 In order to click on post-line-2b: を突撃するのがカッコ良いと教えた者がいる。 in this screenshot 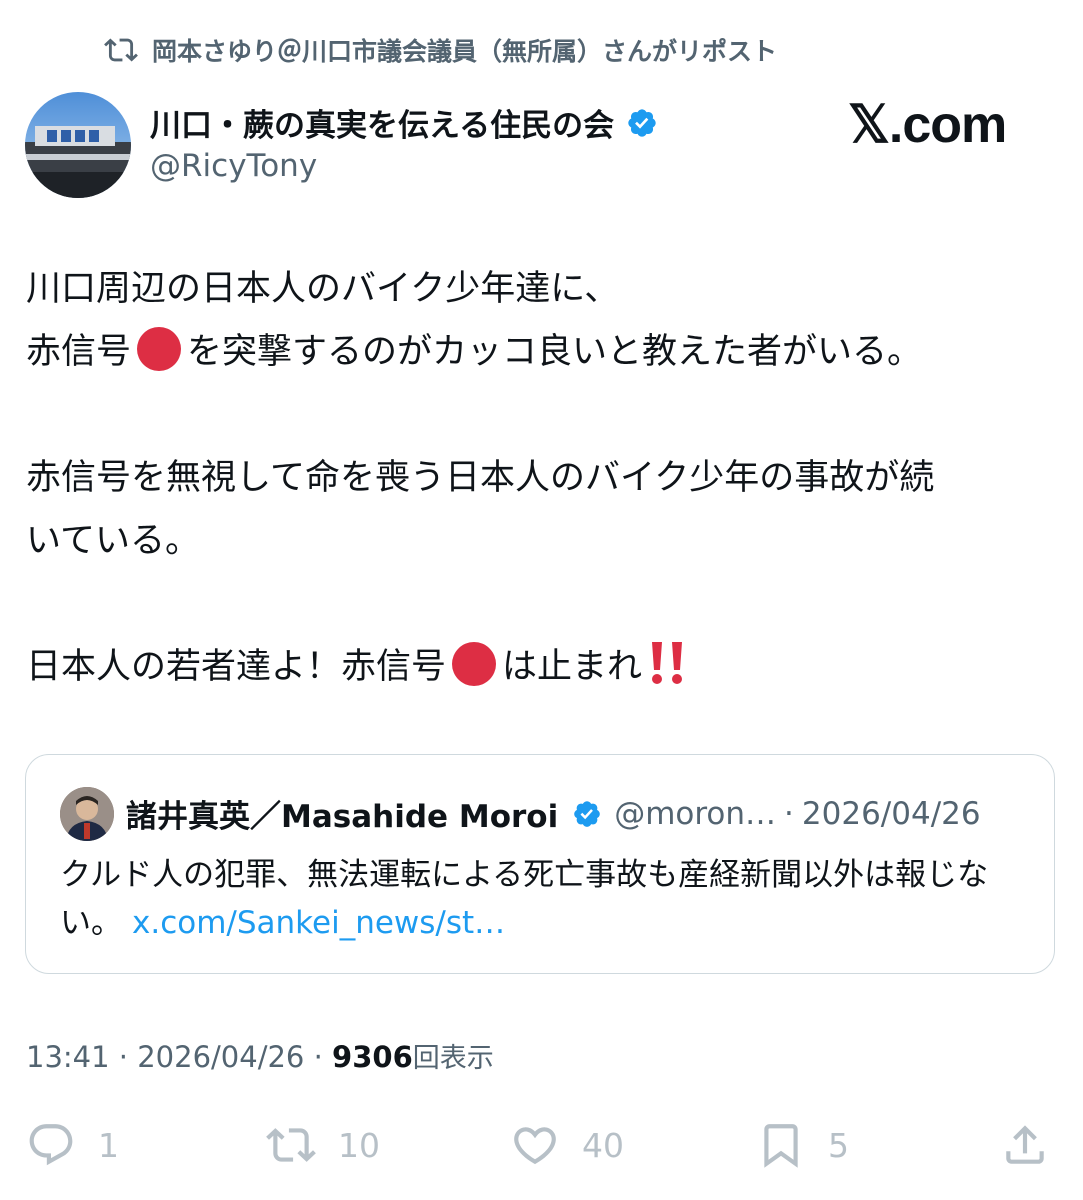, I will do `click(555, 352)`.